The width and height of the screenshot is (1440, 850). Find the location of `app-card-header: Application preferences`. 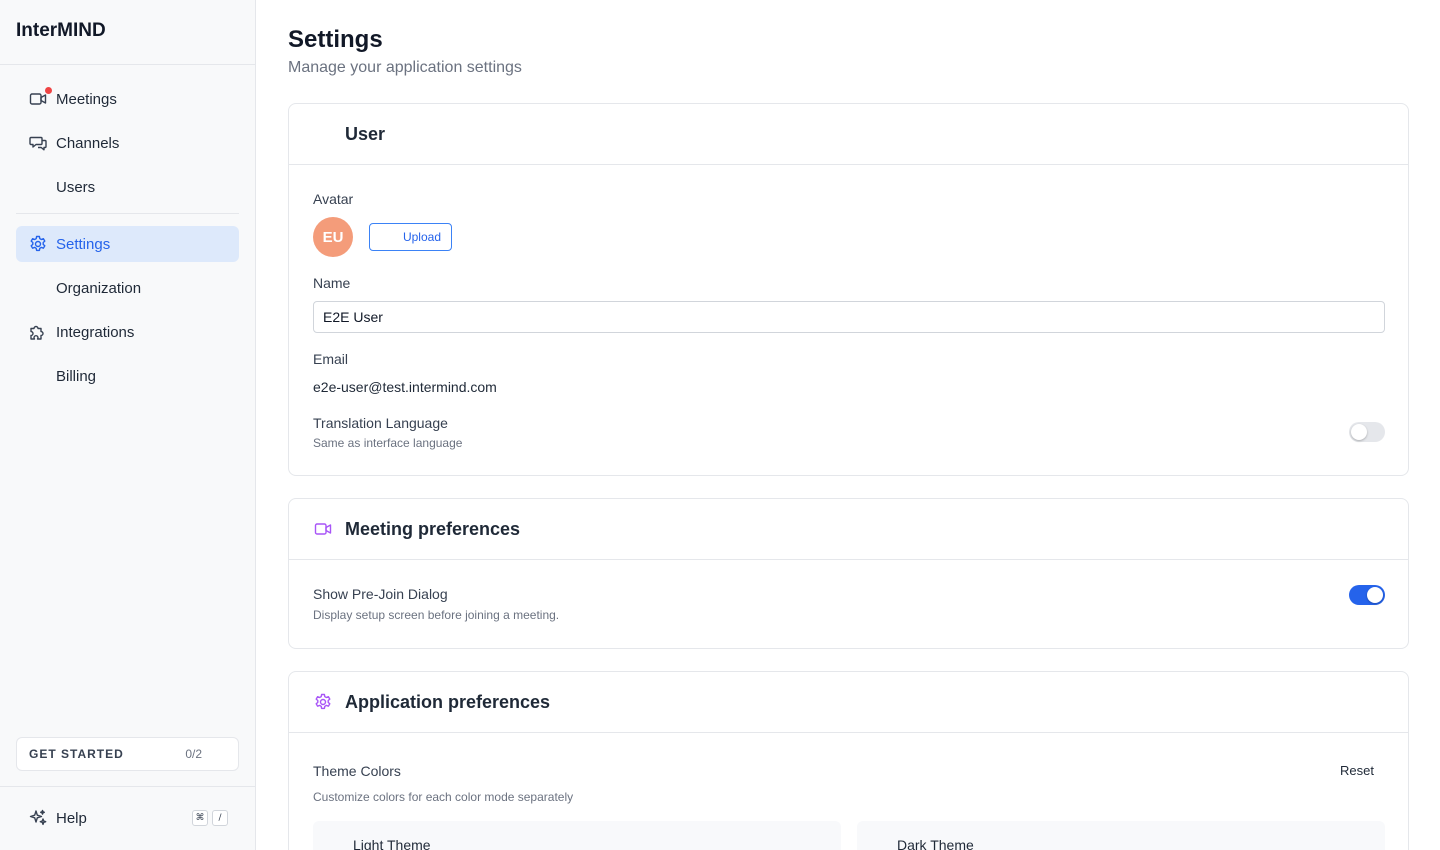

app-card-header: Application preferences is located at coordinates (848, 702).